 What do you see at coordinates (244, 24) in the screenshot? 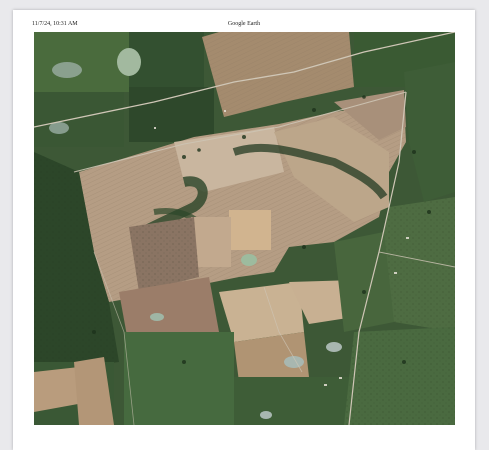
I see `print-title: Google Earth` at bounding box center [244, 24].